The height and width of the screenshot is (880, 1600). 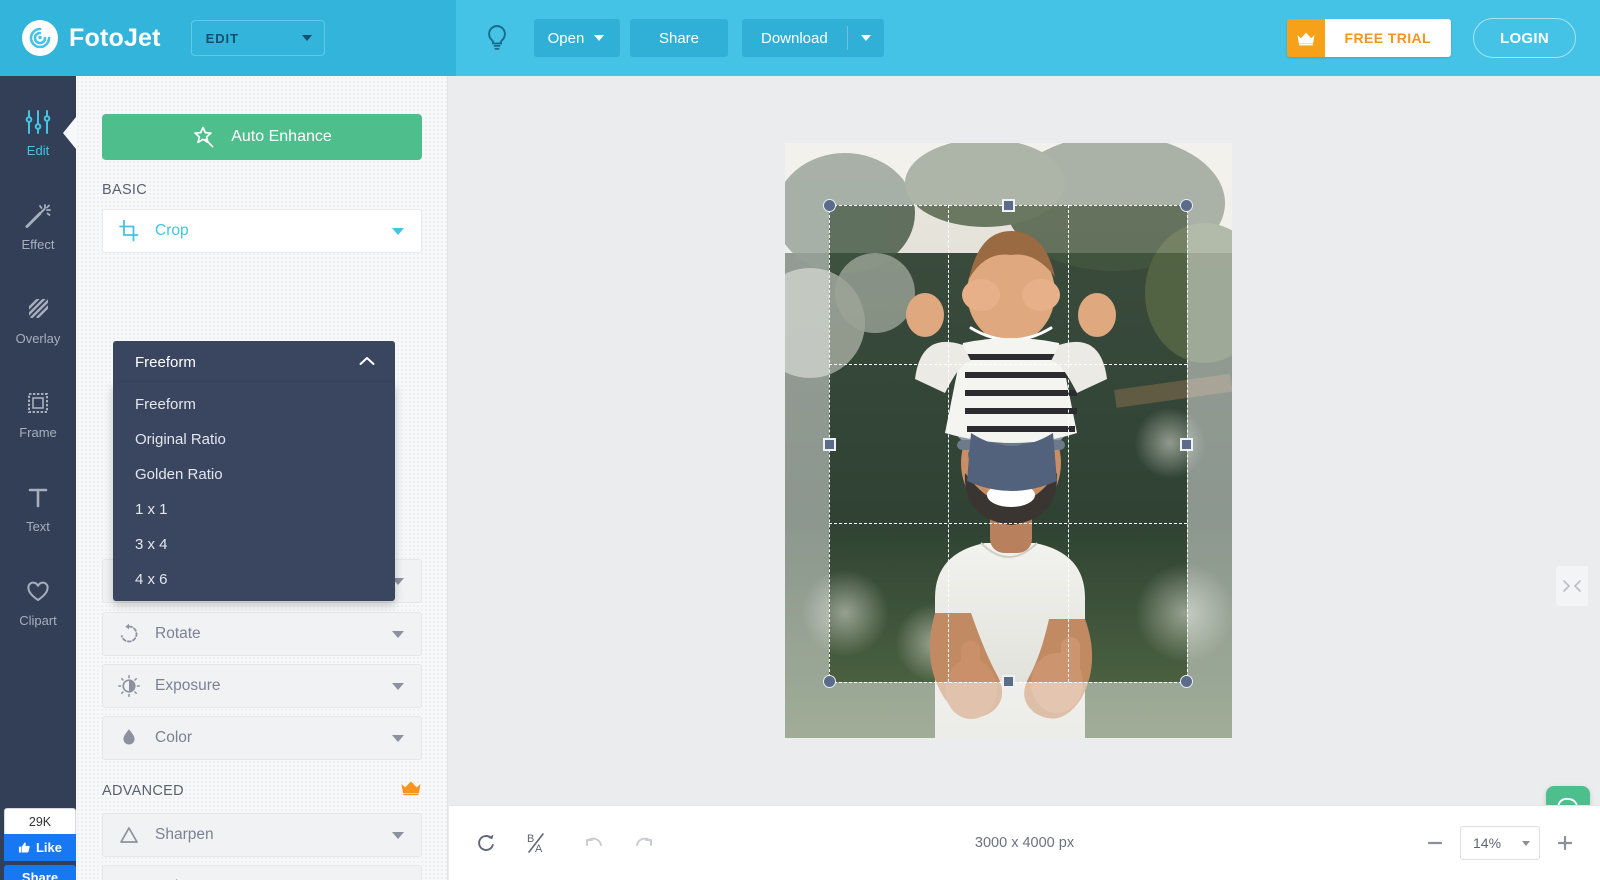 What do you see at coordinates (539, 849) in the screenshot?
I see `svg-text: A` at bounding box center [539, 849].